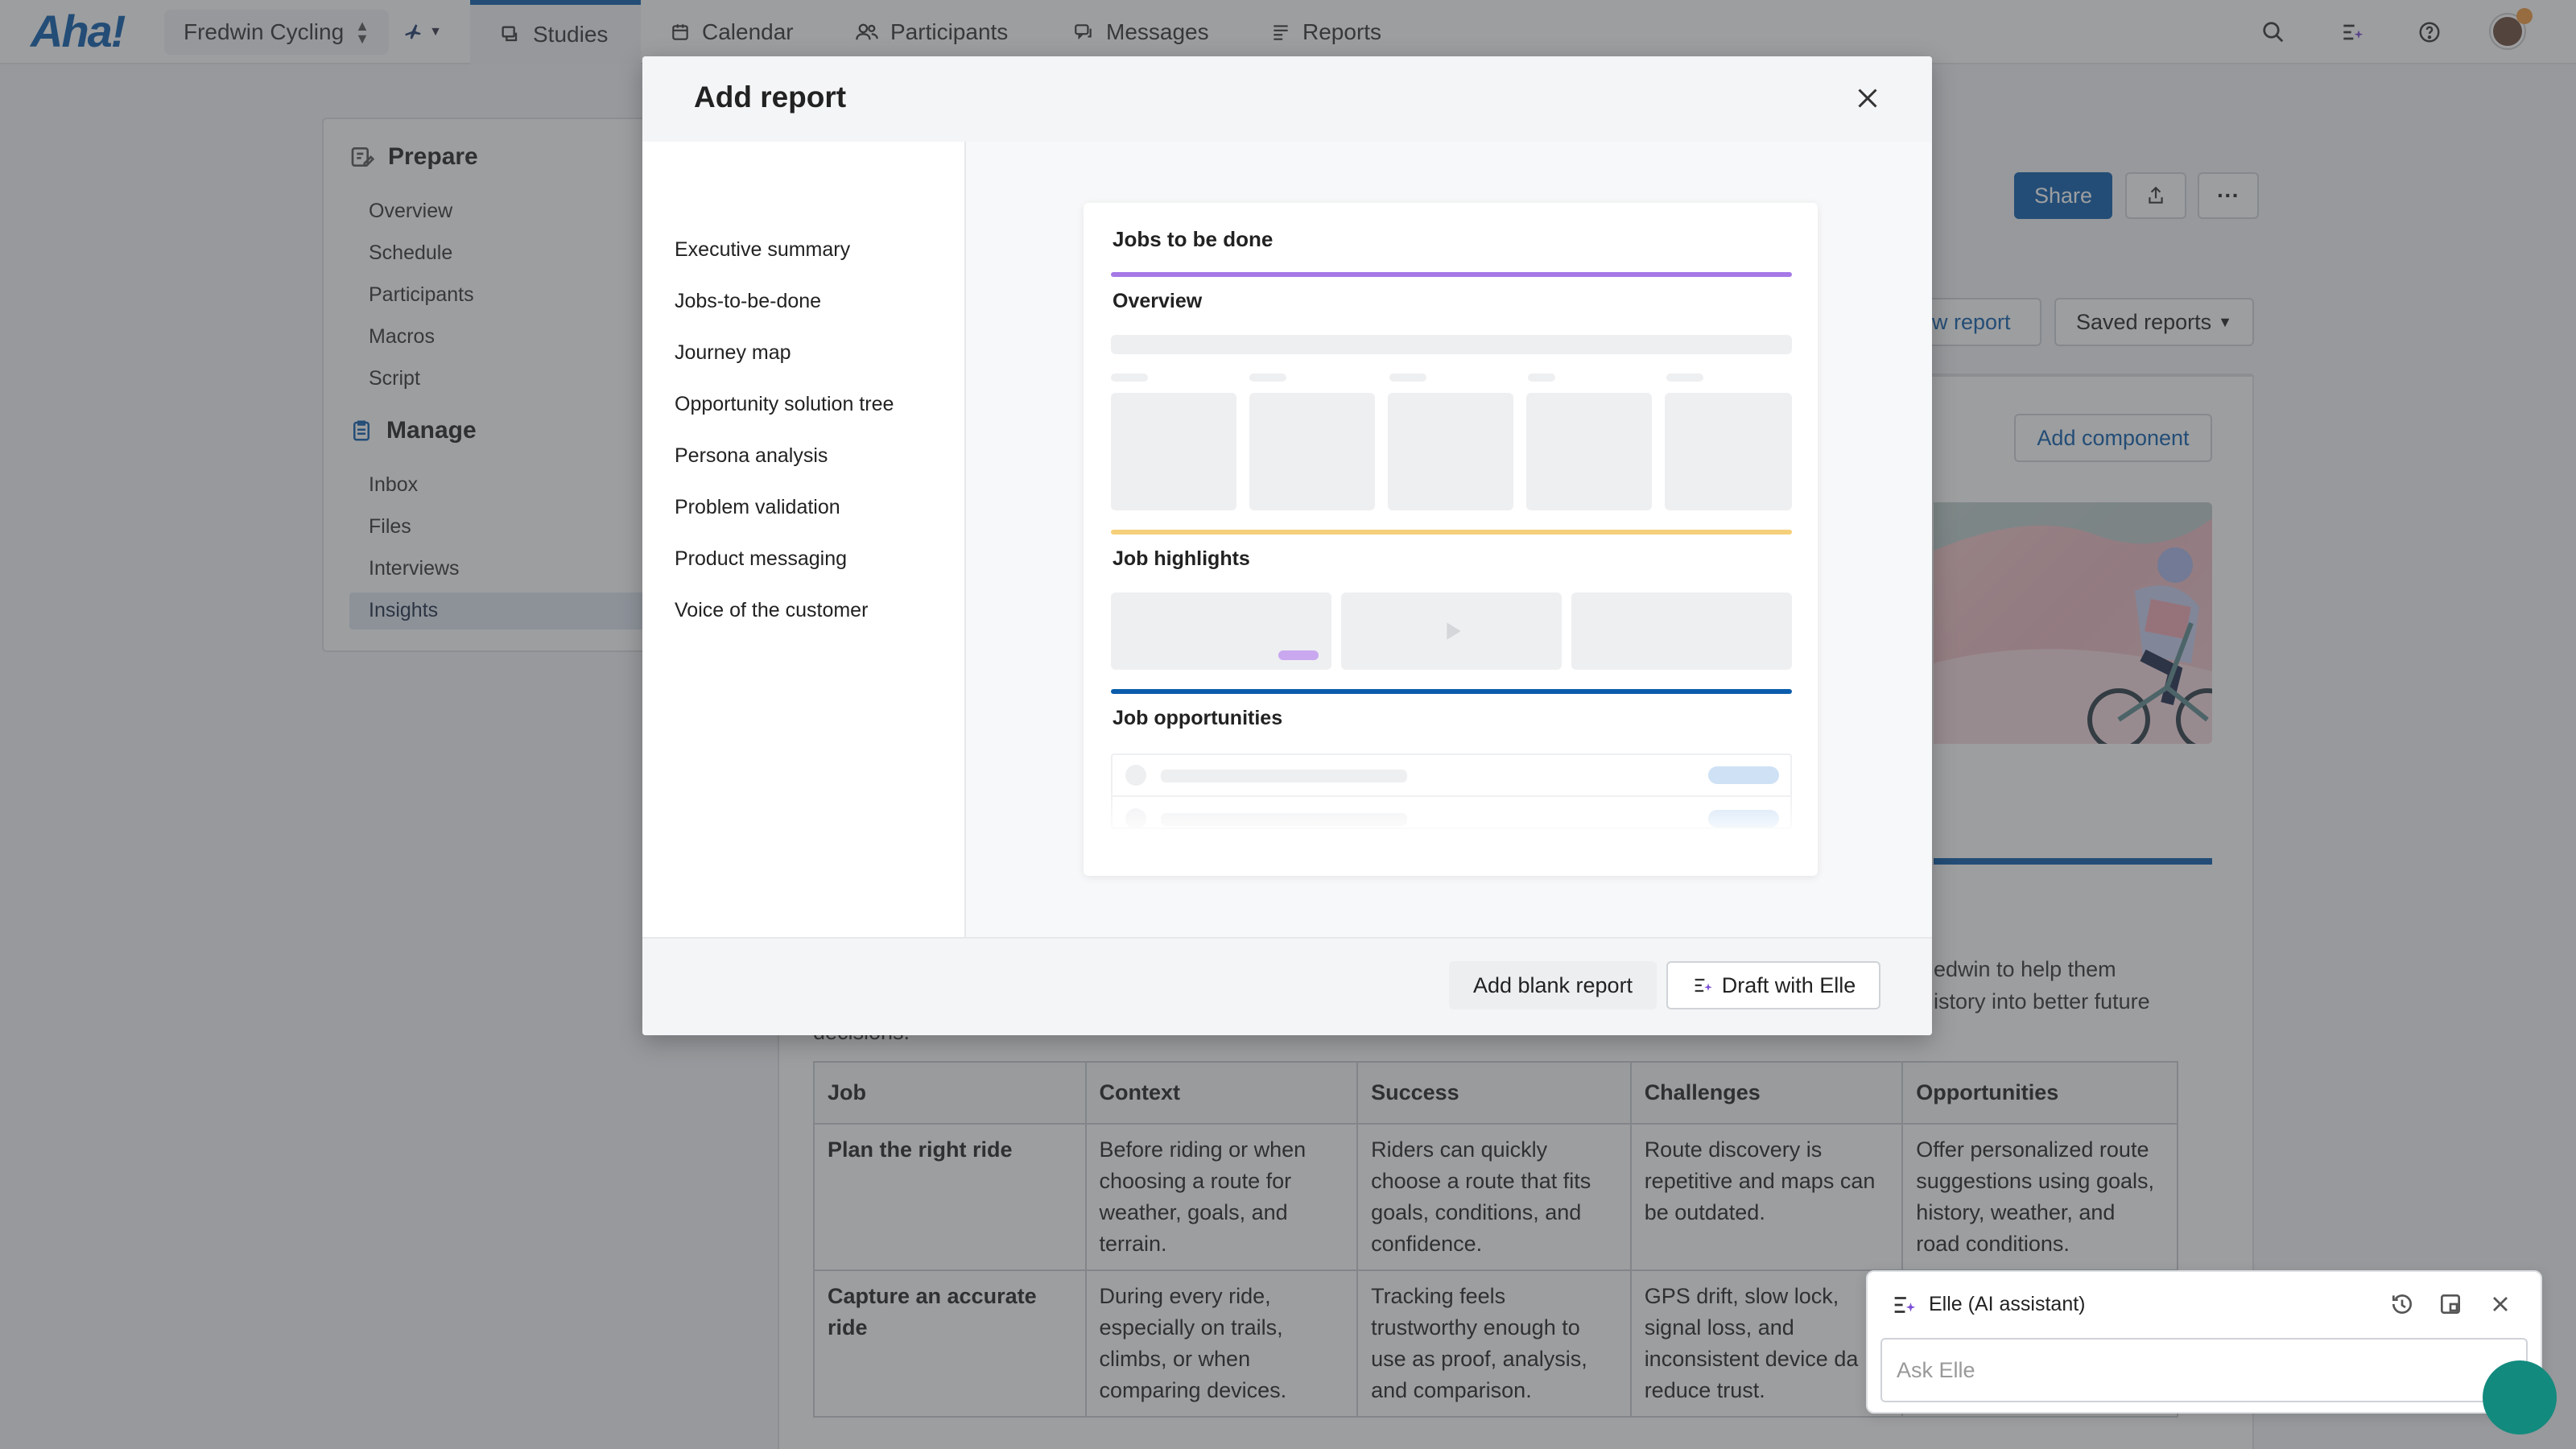 The width and height of the screenshot is (2576, 1449). I want to click on highlights-accent, so click(1451, 532).